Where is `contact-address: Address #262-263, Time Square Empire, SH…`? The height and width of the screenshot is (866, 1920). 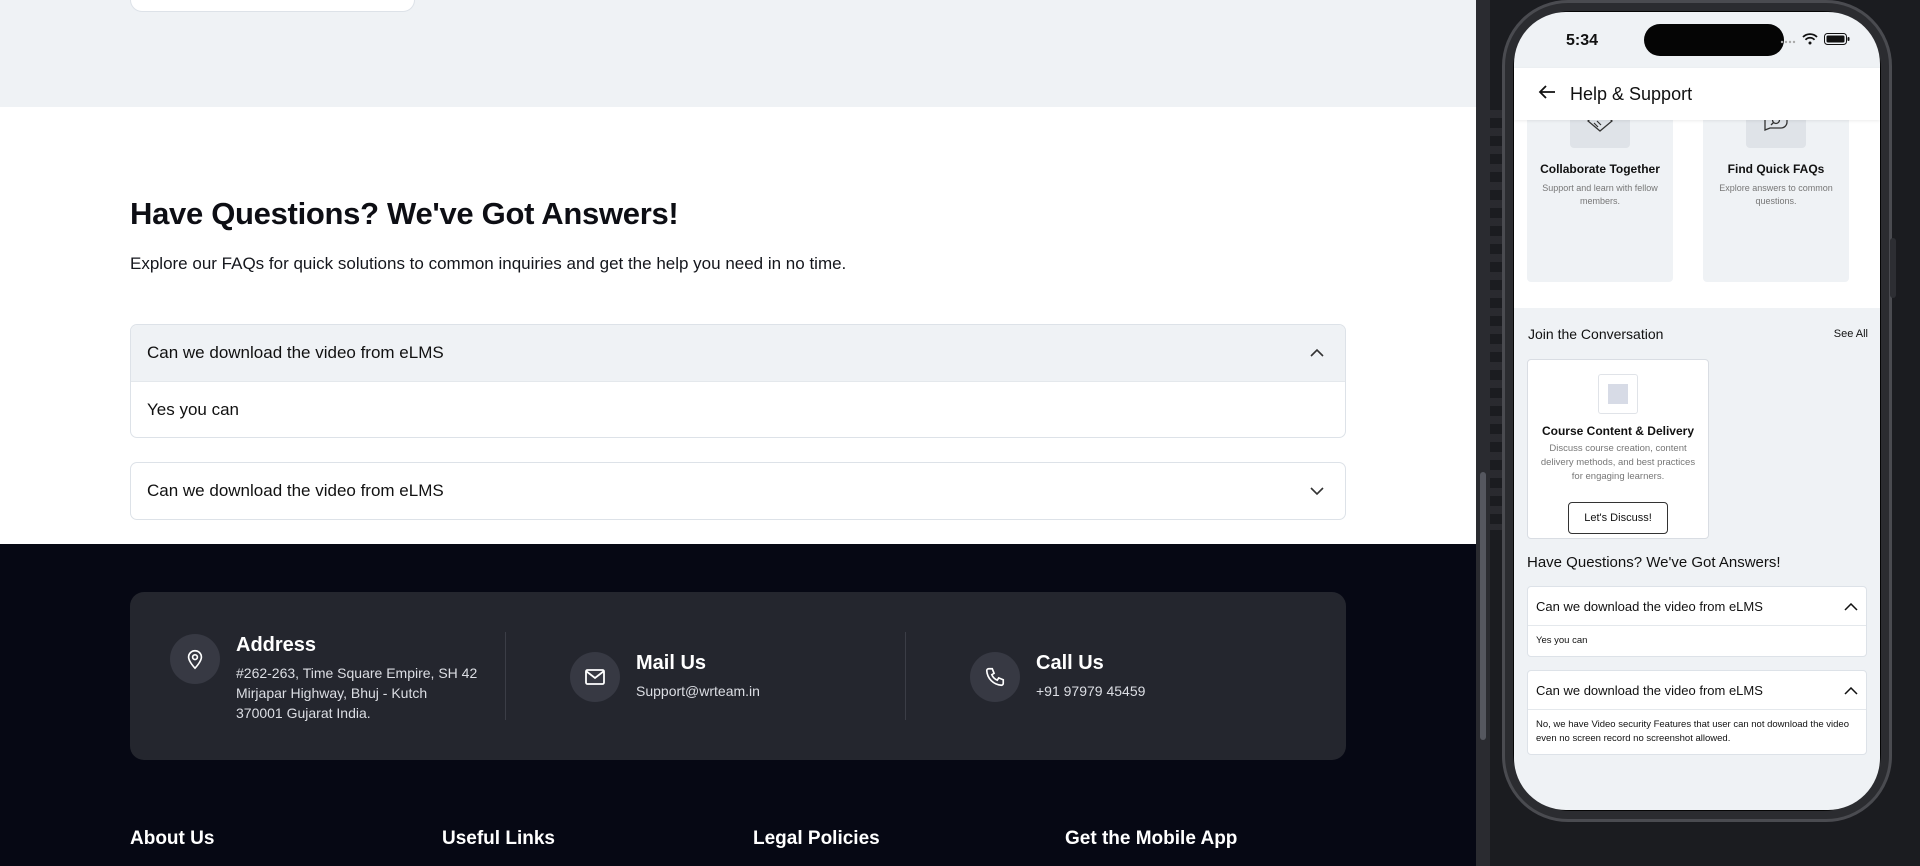 contact-address: Address #262-263, Time Square Empire, SH… is located at coordinates (323, 678).